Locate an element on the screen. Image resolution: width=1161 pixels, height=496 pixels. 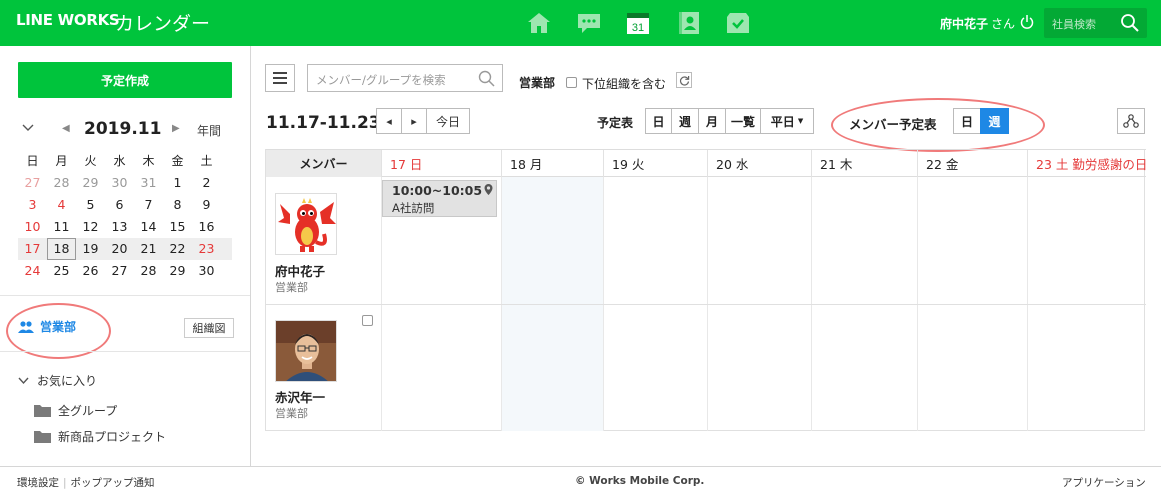
copyright: © Works Mobile Corp. is located at coordinates (640, 481).